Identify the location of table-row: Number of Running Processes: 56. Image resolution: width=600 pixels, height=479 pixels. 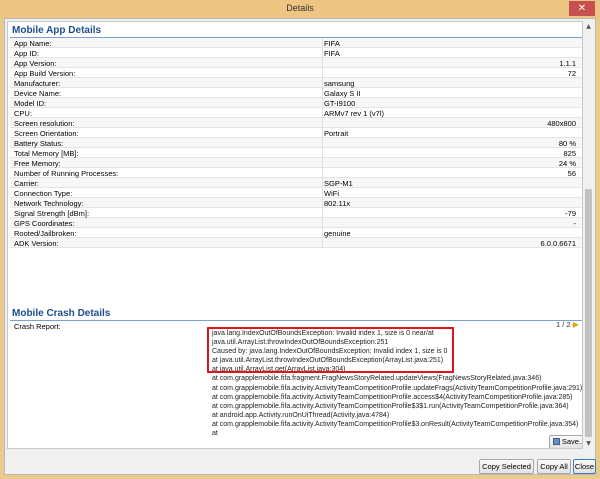
(296, 173).